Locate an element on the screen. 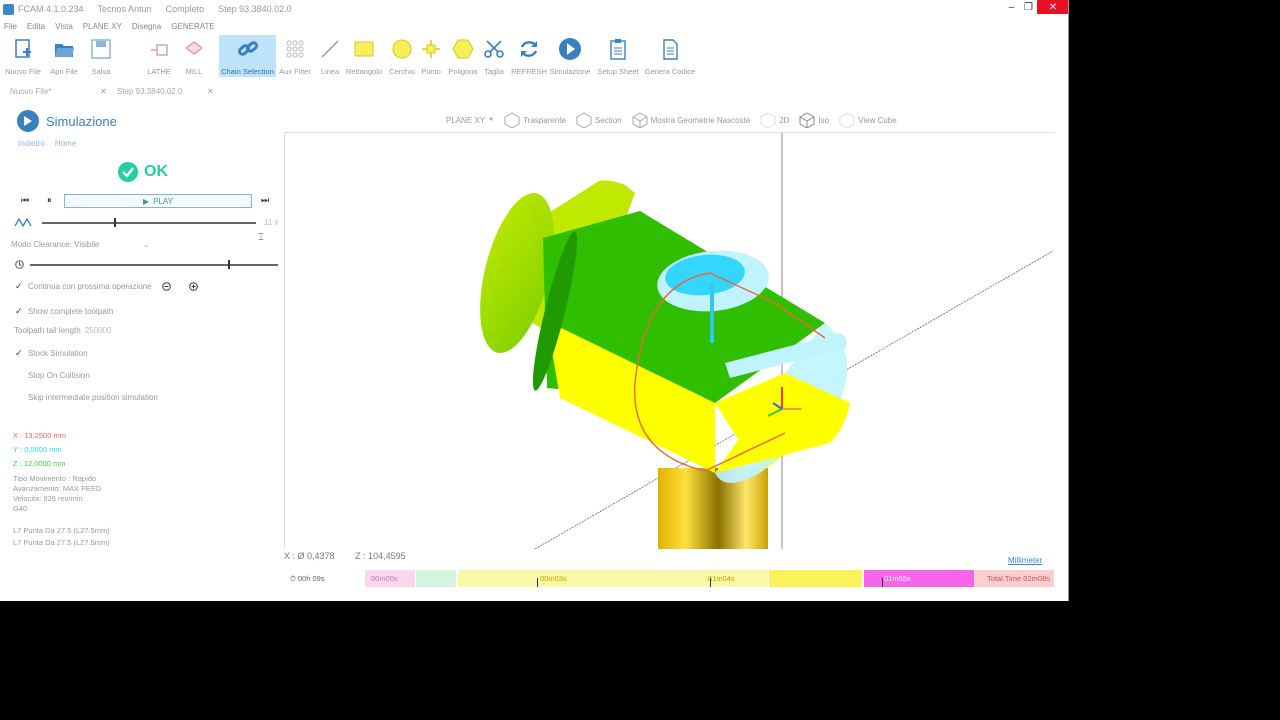 The image size is (1280, 720). continue-checkbox: ✓ Continua con prossima operazione is located at coordinates (83, 286).